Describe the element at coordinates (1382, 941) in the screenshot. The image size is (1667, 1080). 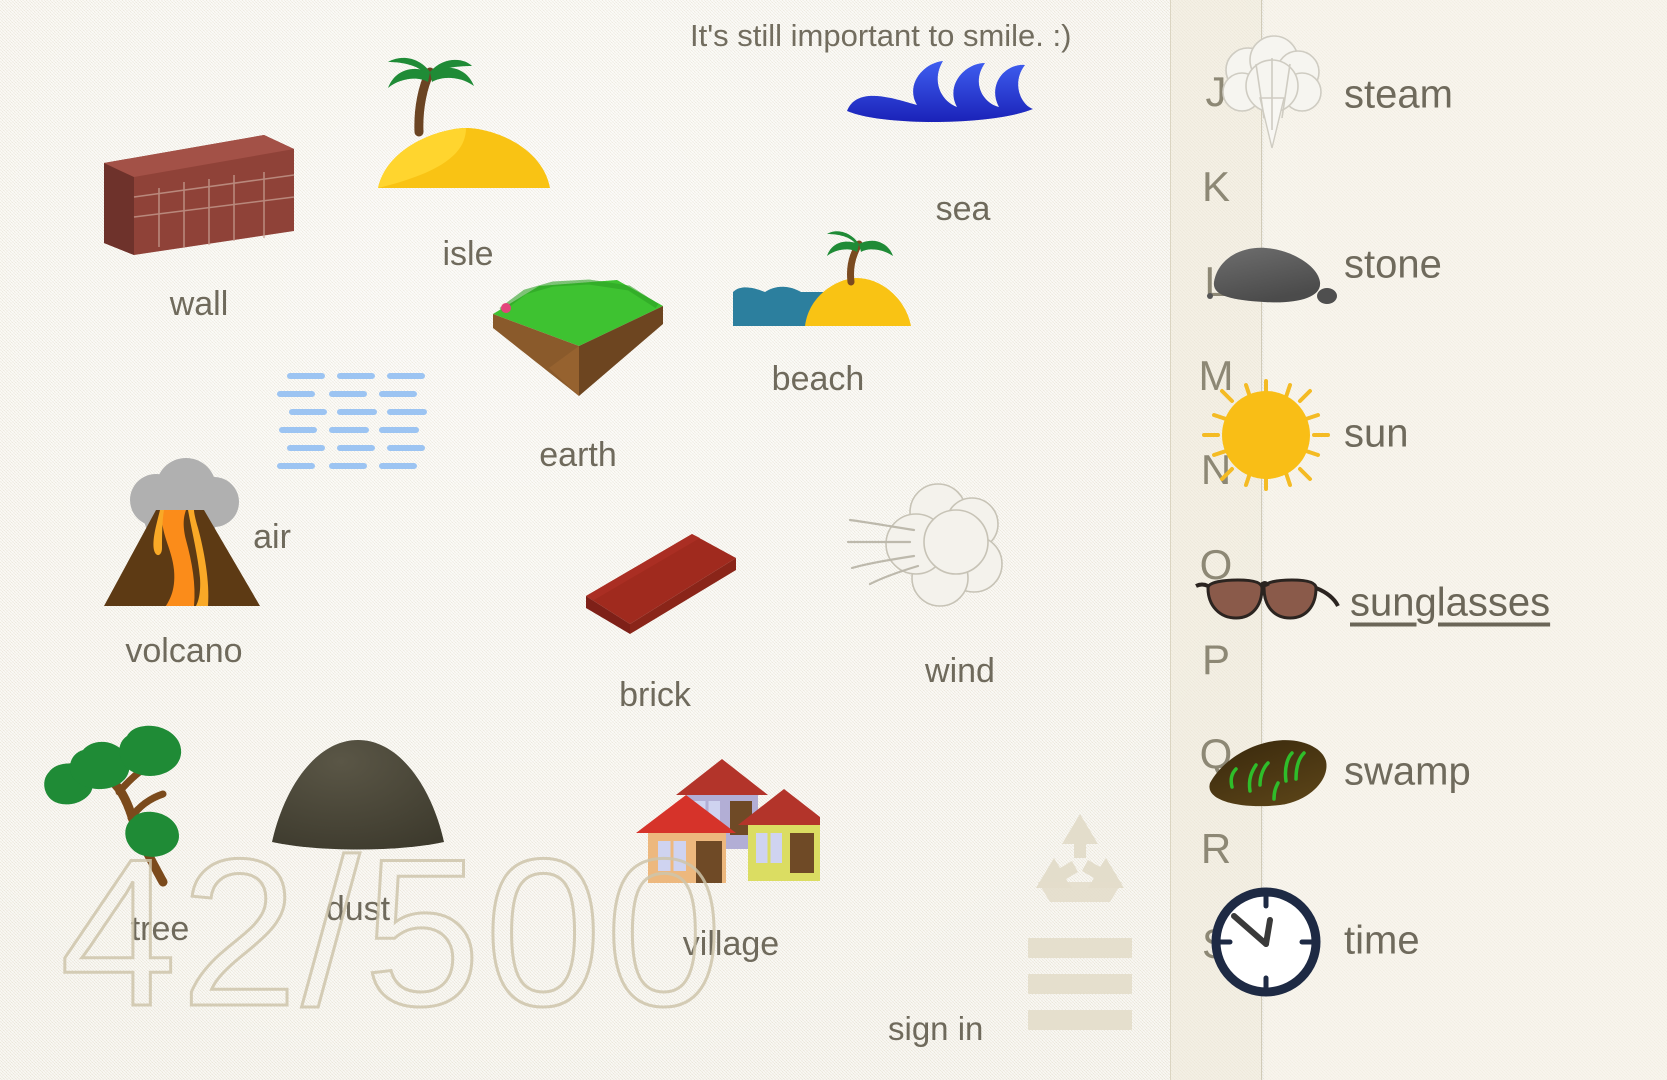
I see `word-label: time` at that location.